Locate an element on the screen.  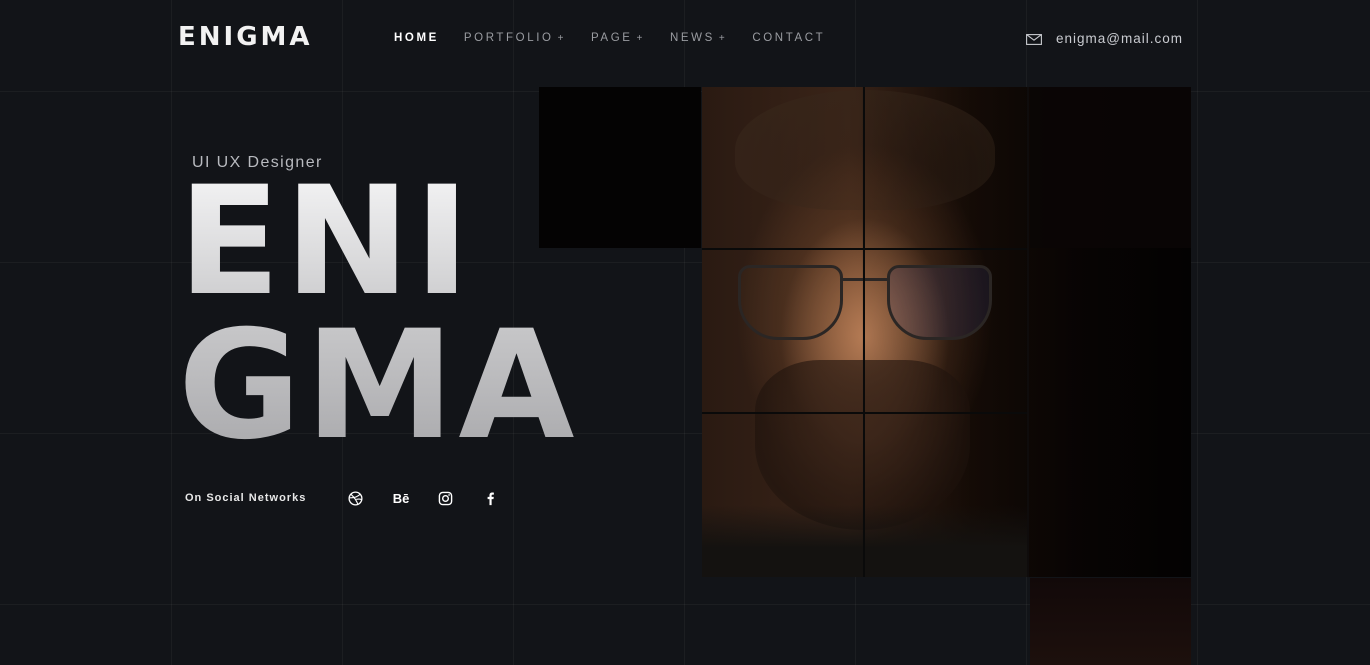
email-address: enigma@mail.com is located at coordinates (1119, 38).